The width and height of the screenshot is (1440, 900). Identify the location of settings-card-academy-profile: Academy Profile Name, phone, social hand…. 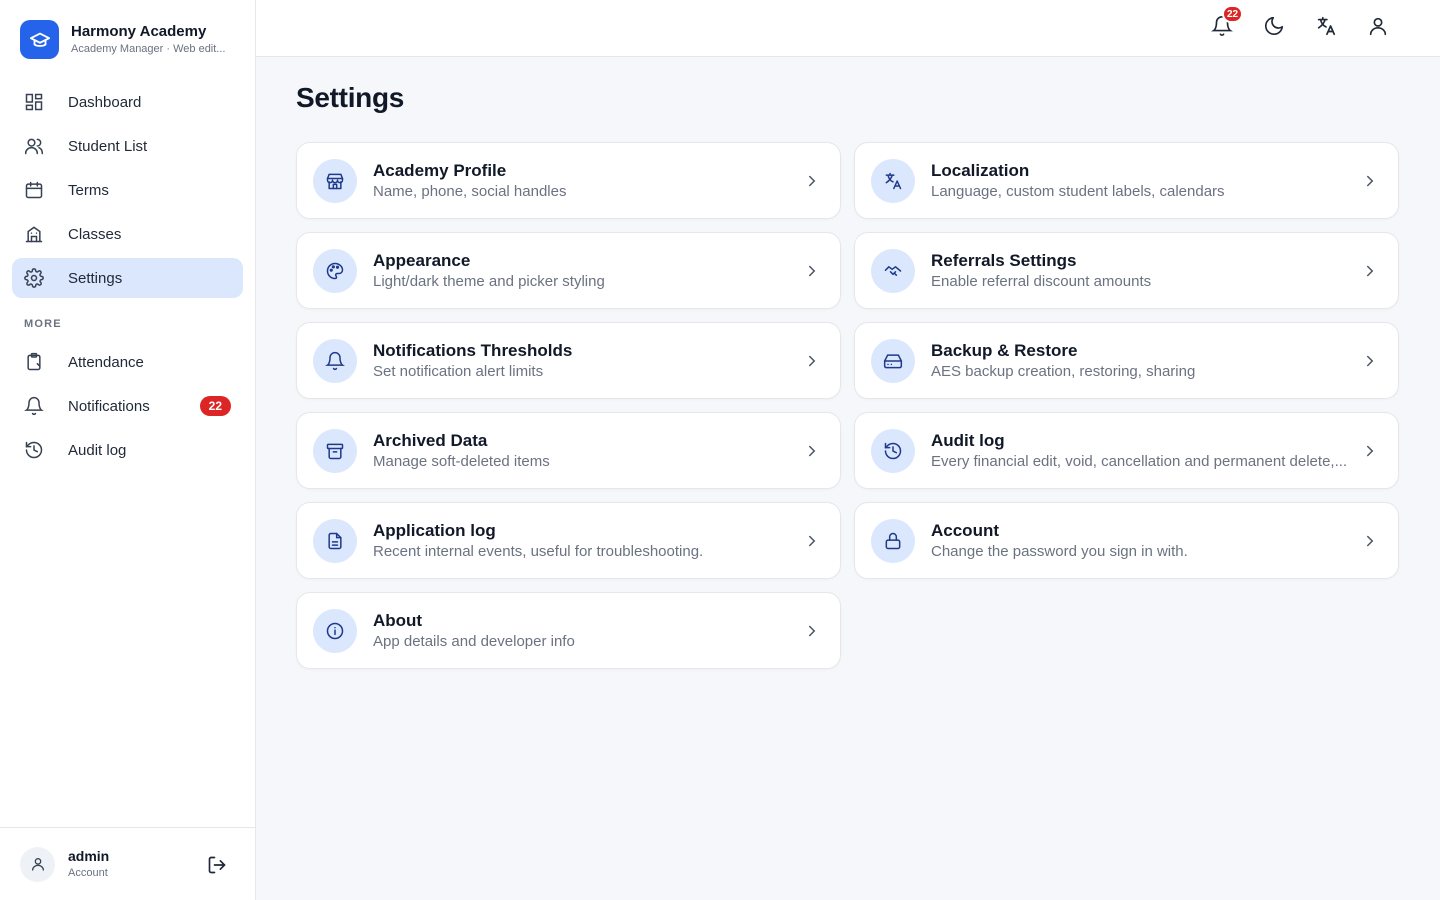
(568, 180).